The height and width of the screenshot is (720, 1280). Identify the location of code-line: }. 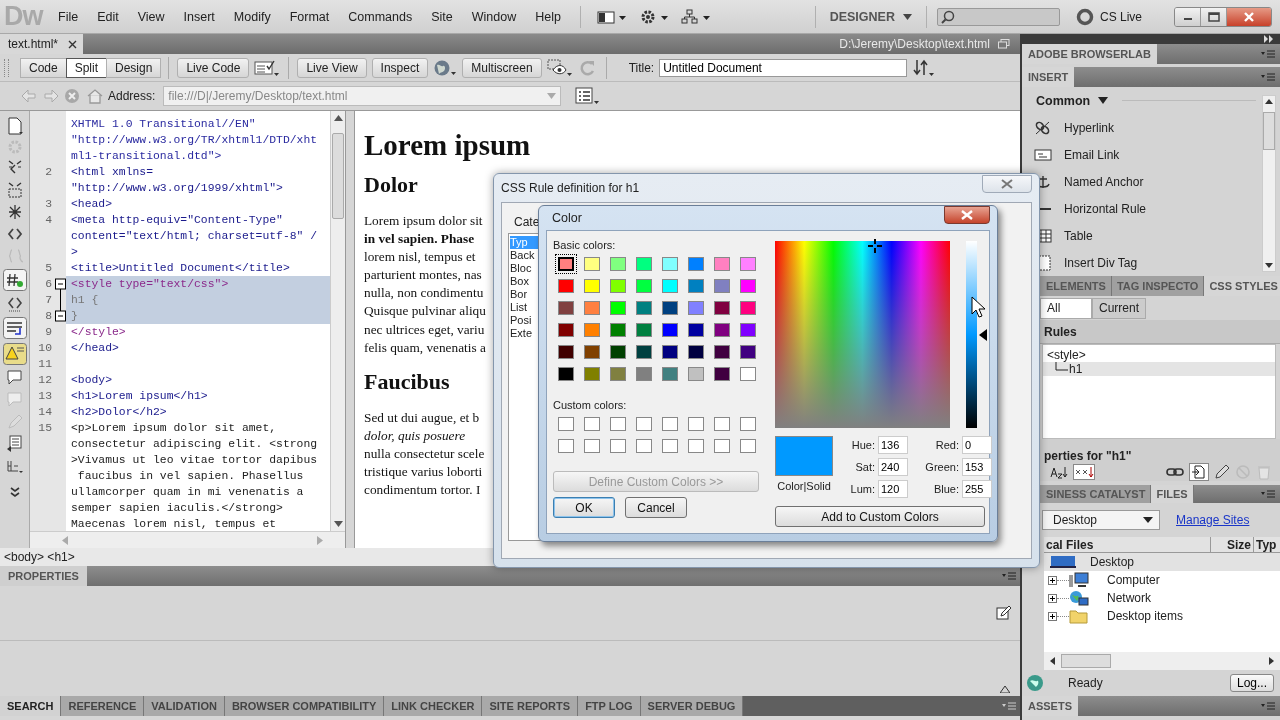
(74, 316).